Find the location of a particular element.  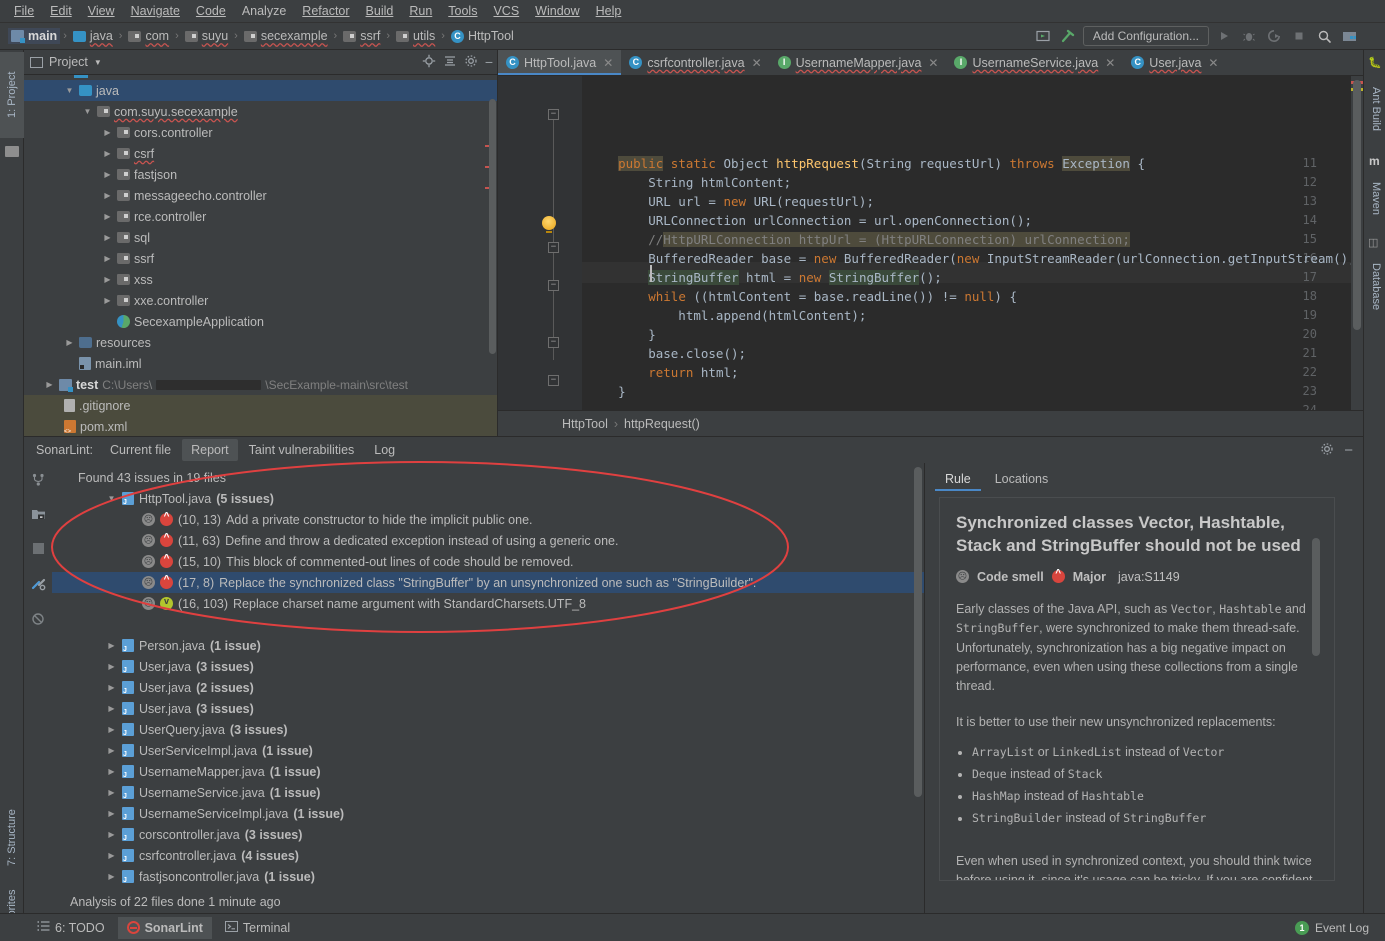

issue-file-row: ▶ User.java (3 issues) is located at coordinates (488, 708).